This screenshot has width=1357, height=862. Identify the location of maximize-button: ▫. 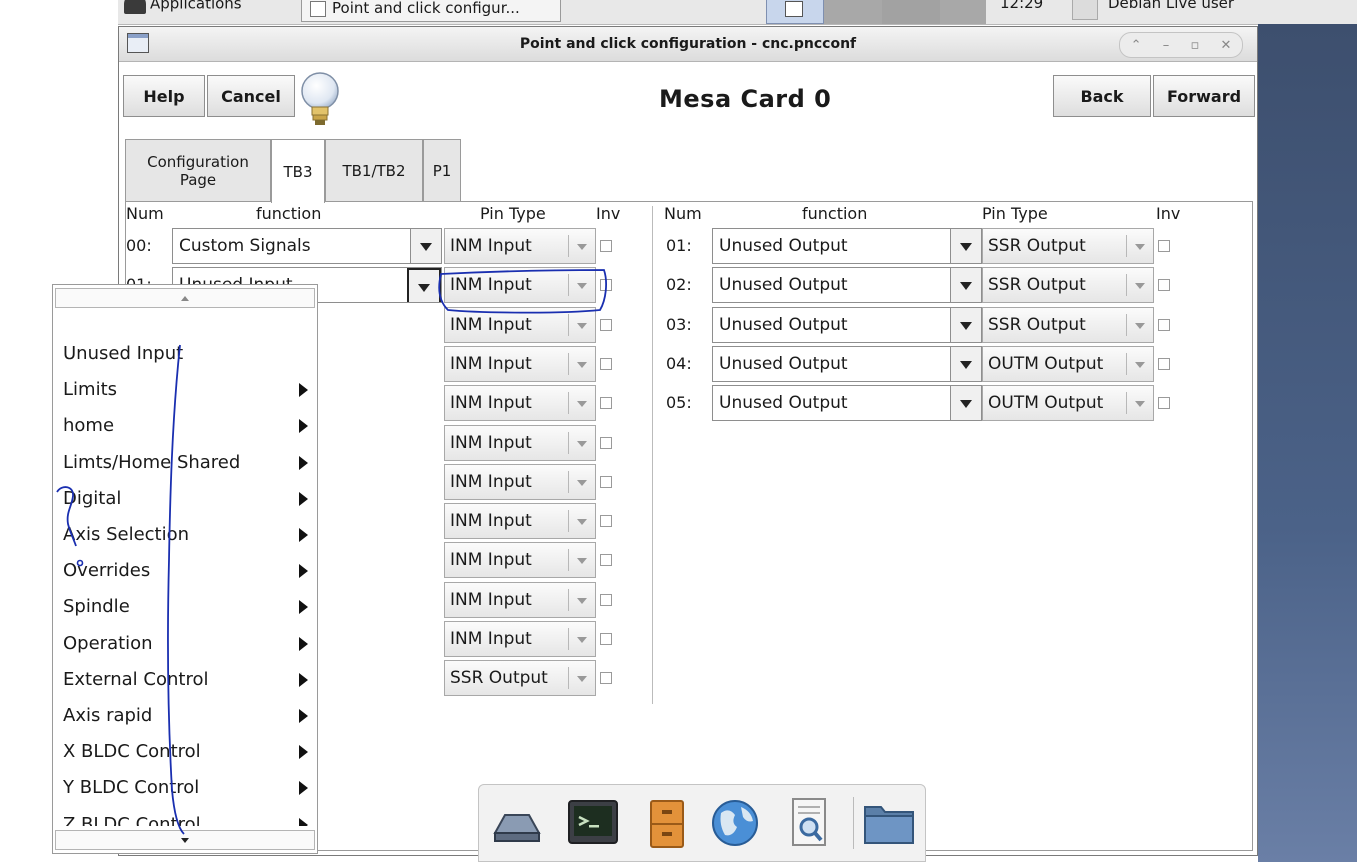
(1194, 45).